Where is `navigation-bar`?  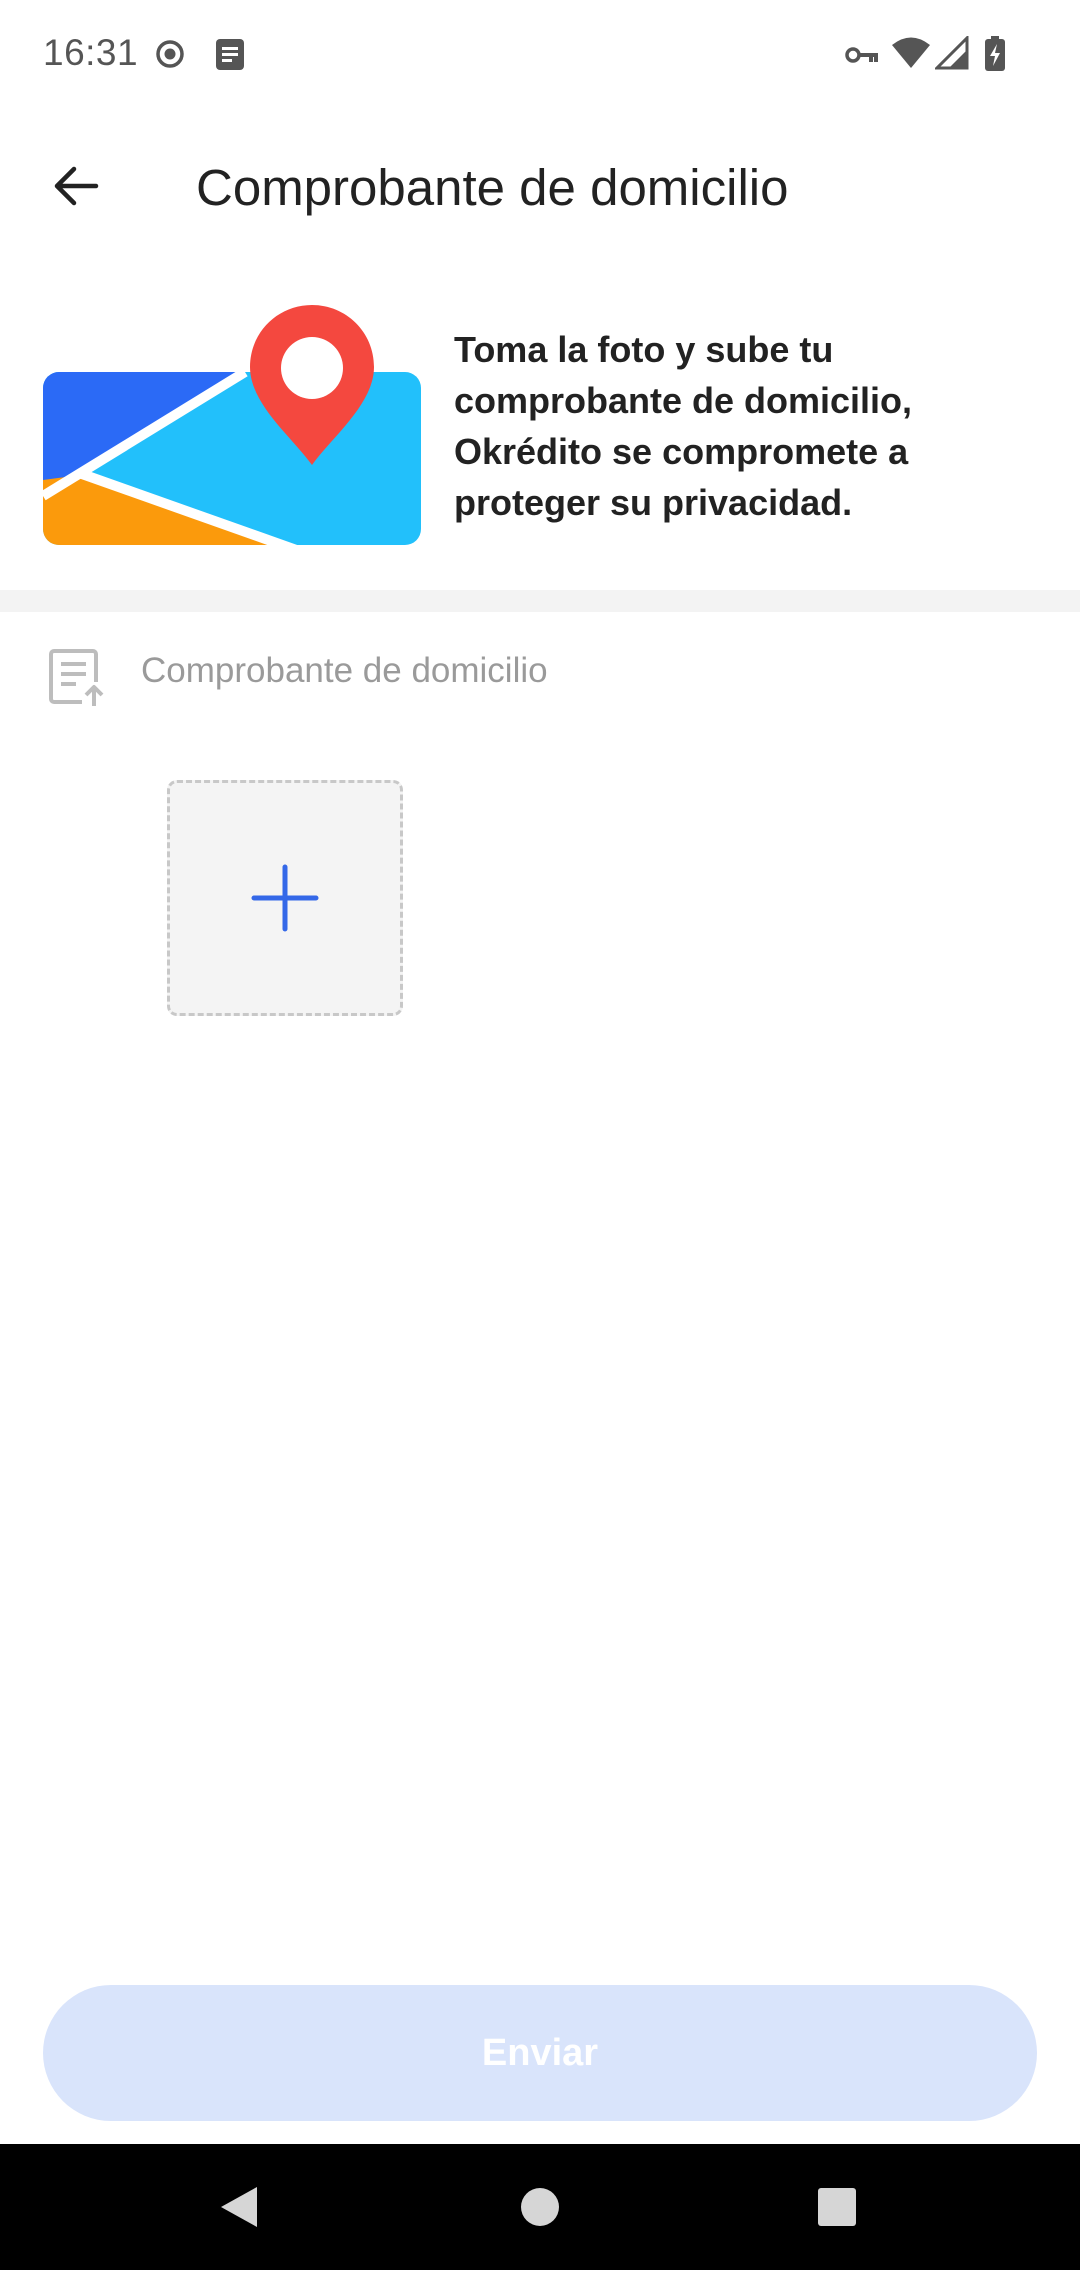 navigation-bar is located at coordinates (540, 2207).